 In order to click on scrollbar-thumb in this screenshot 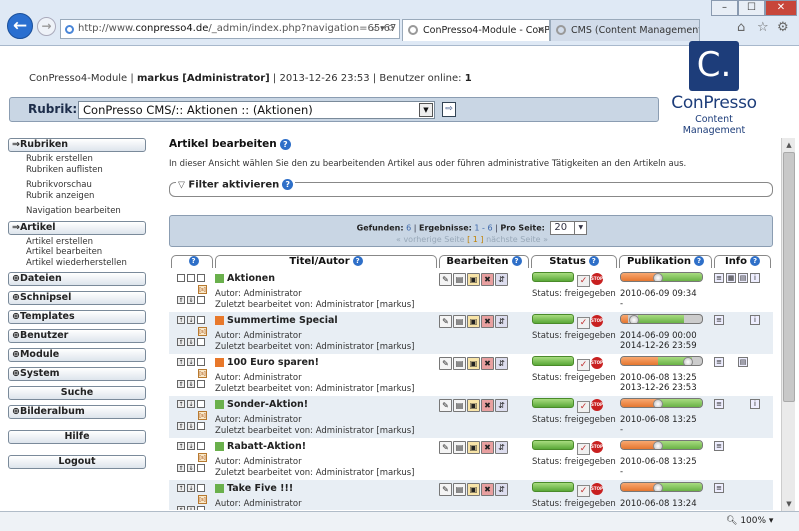, I will do `click(789, 277)`.